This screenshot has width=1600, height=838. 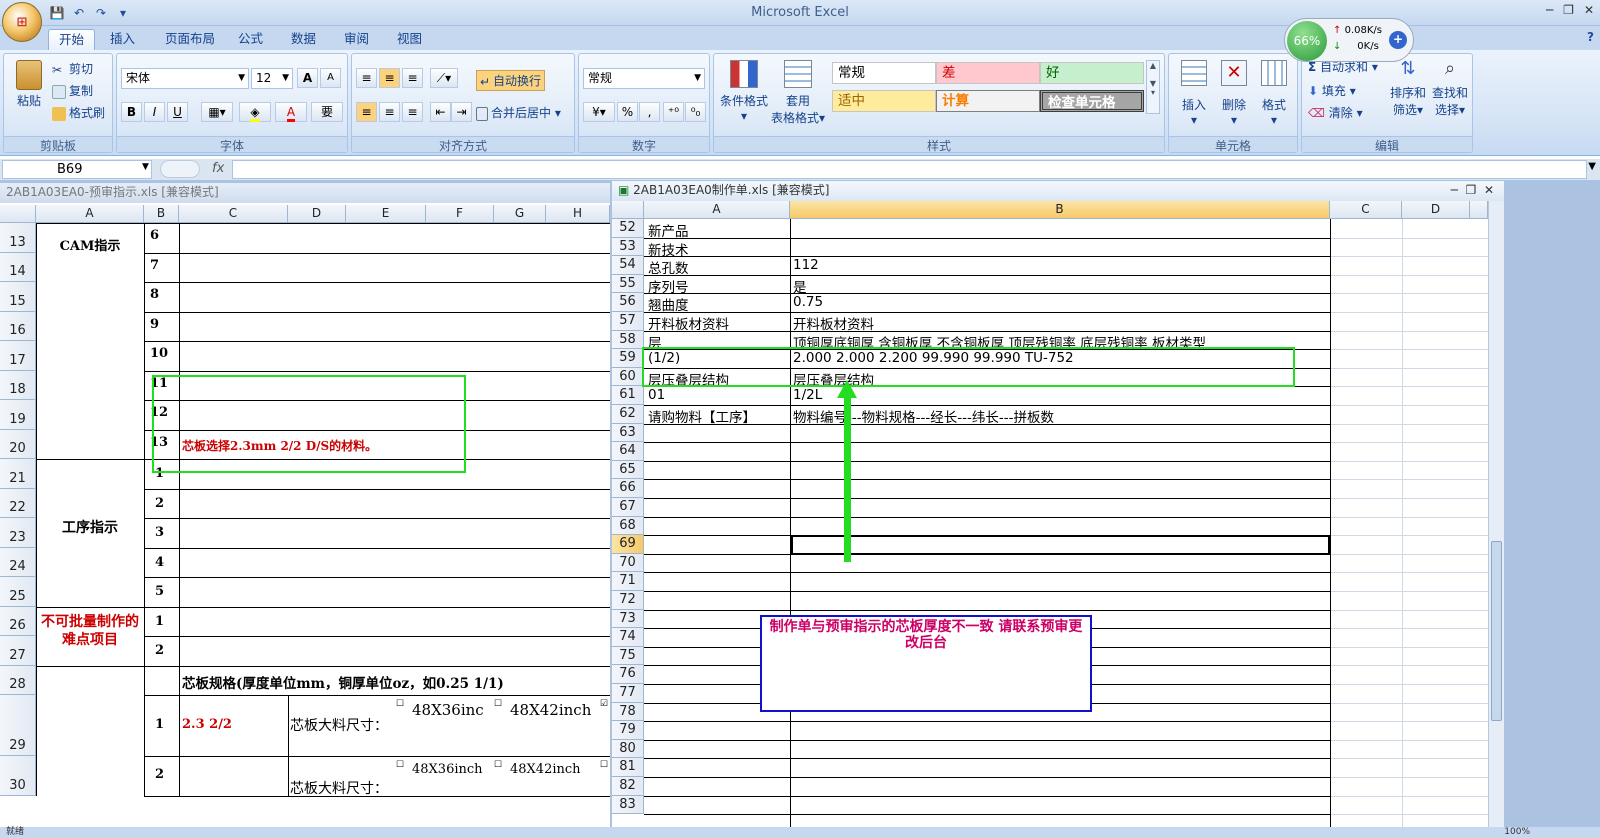 I want to click on row-header: 58, so click(x=628, y=340).